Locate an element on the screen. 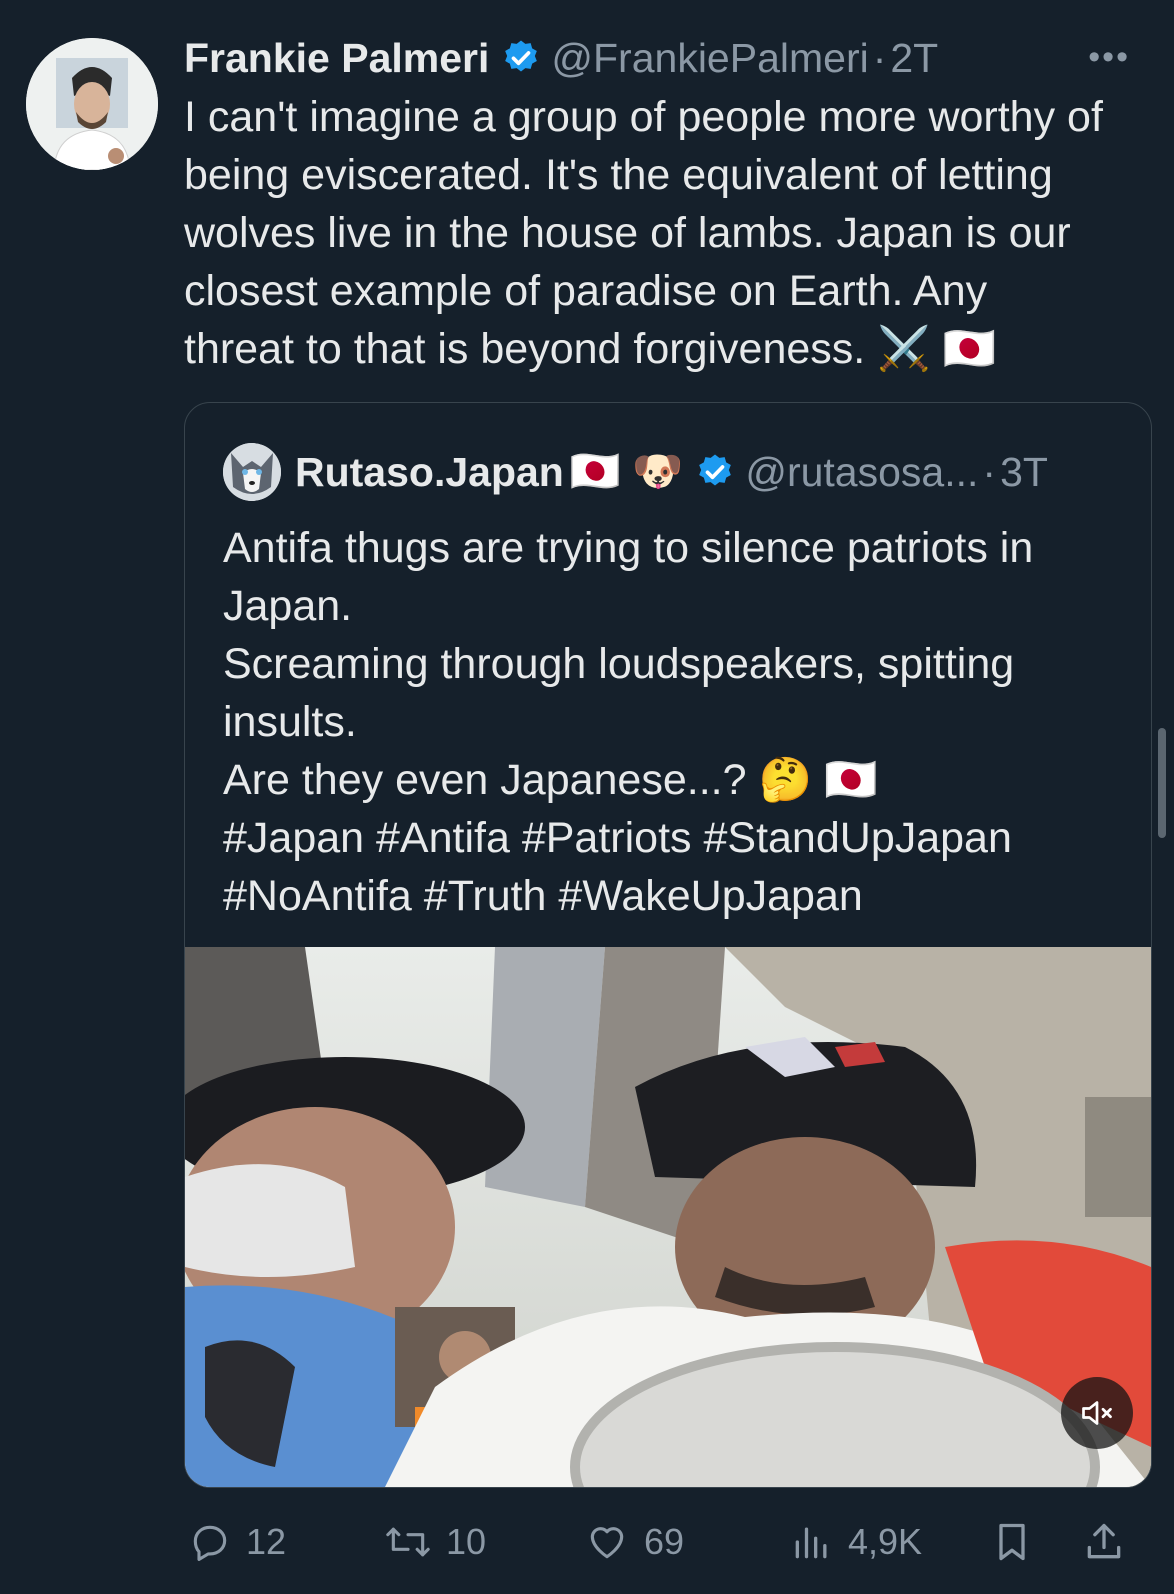 The height and width of the screenshot is (1594, 1174). share-button is located at coordinates (1111, 1542).